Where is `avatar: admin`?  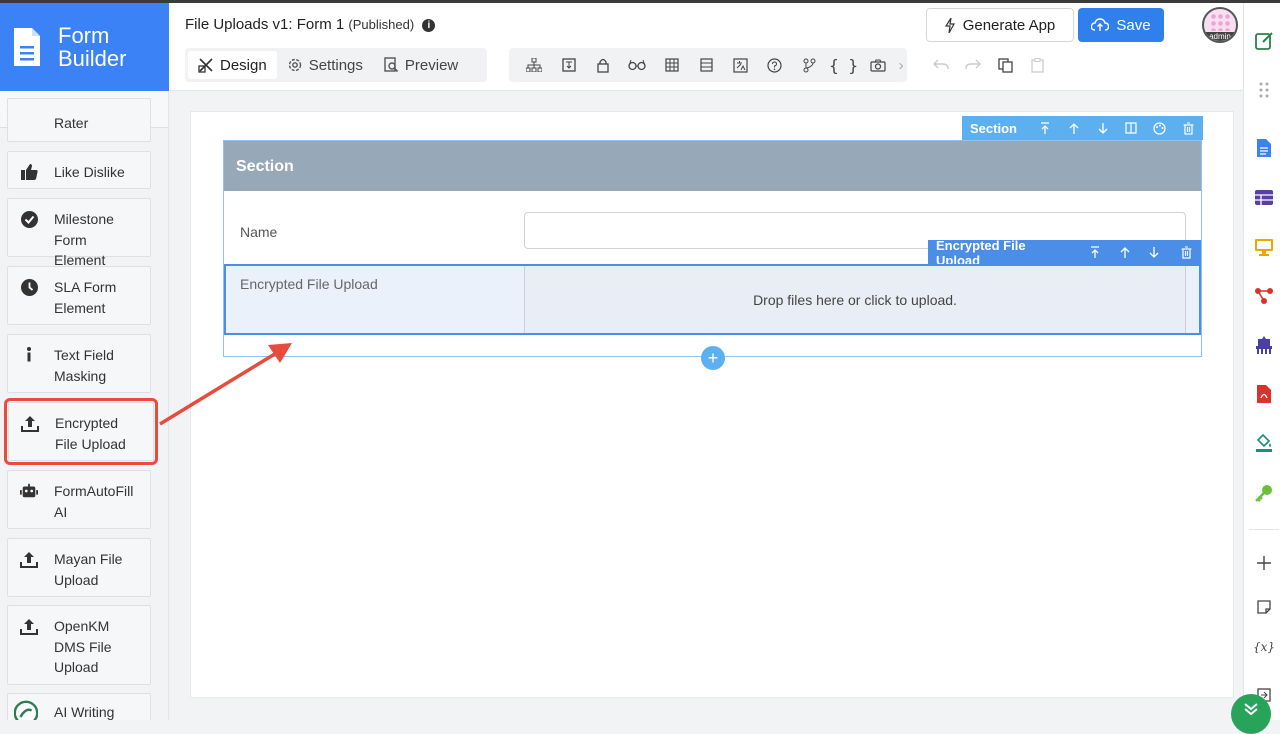
avatar: admin is located at coordinates (1220, 25).